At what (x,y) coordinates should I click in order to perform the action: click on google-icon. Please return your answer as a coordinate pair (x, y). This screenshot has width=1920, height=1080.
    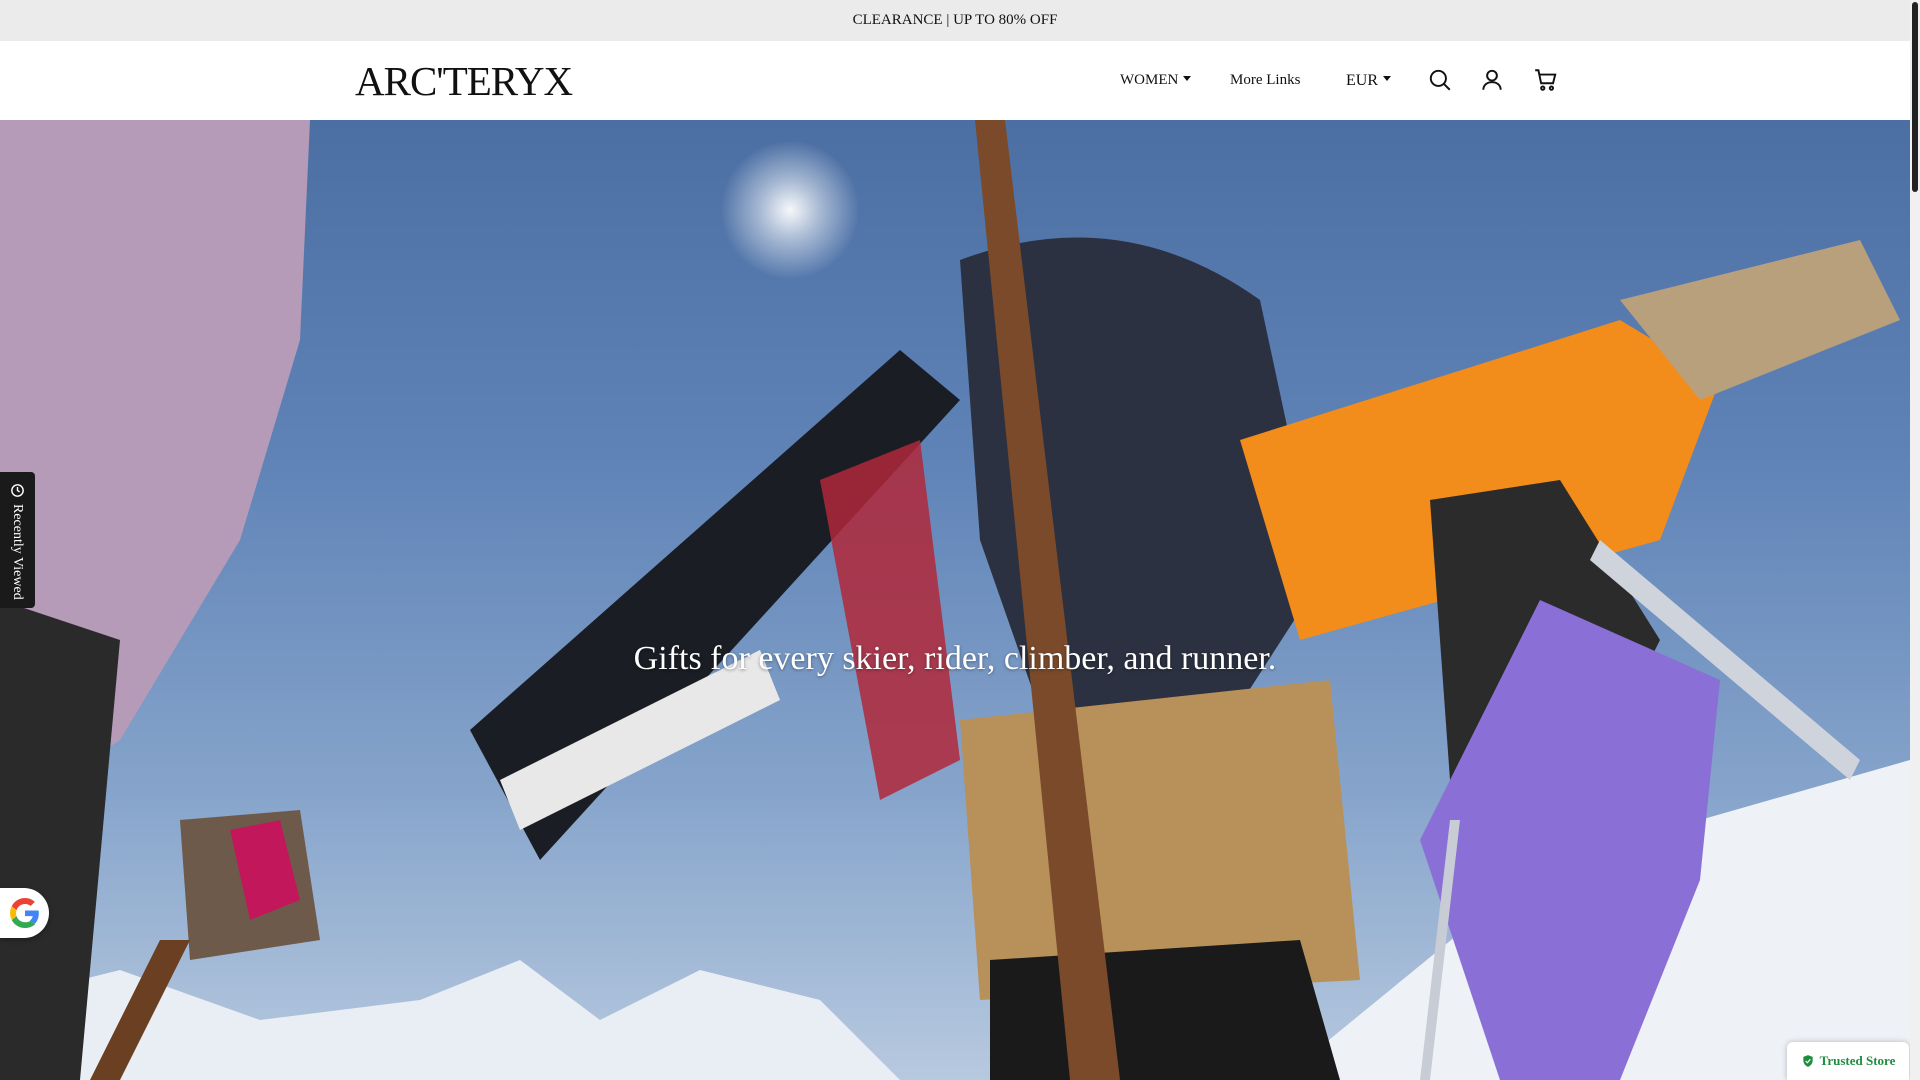
    Looking at the image, I should click on (24, 913).